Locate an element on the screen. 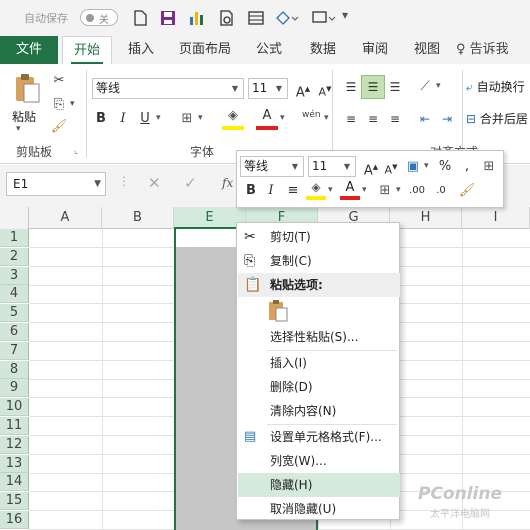 The height and width of the screenshot is (530, 530). row-header: 11 is located at coordinates (14, 426).